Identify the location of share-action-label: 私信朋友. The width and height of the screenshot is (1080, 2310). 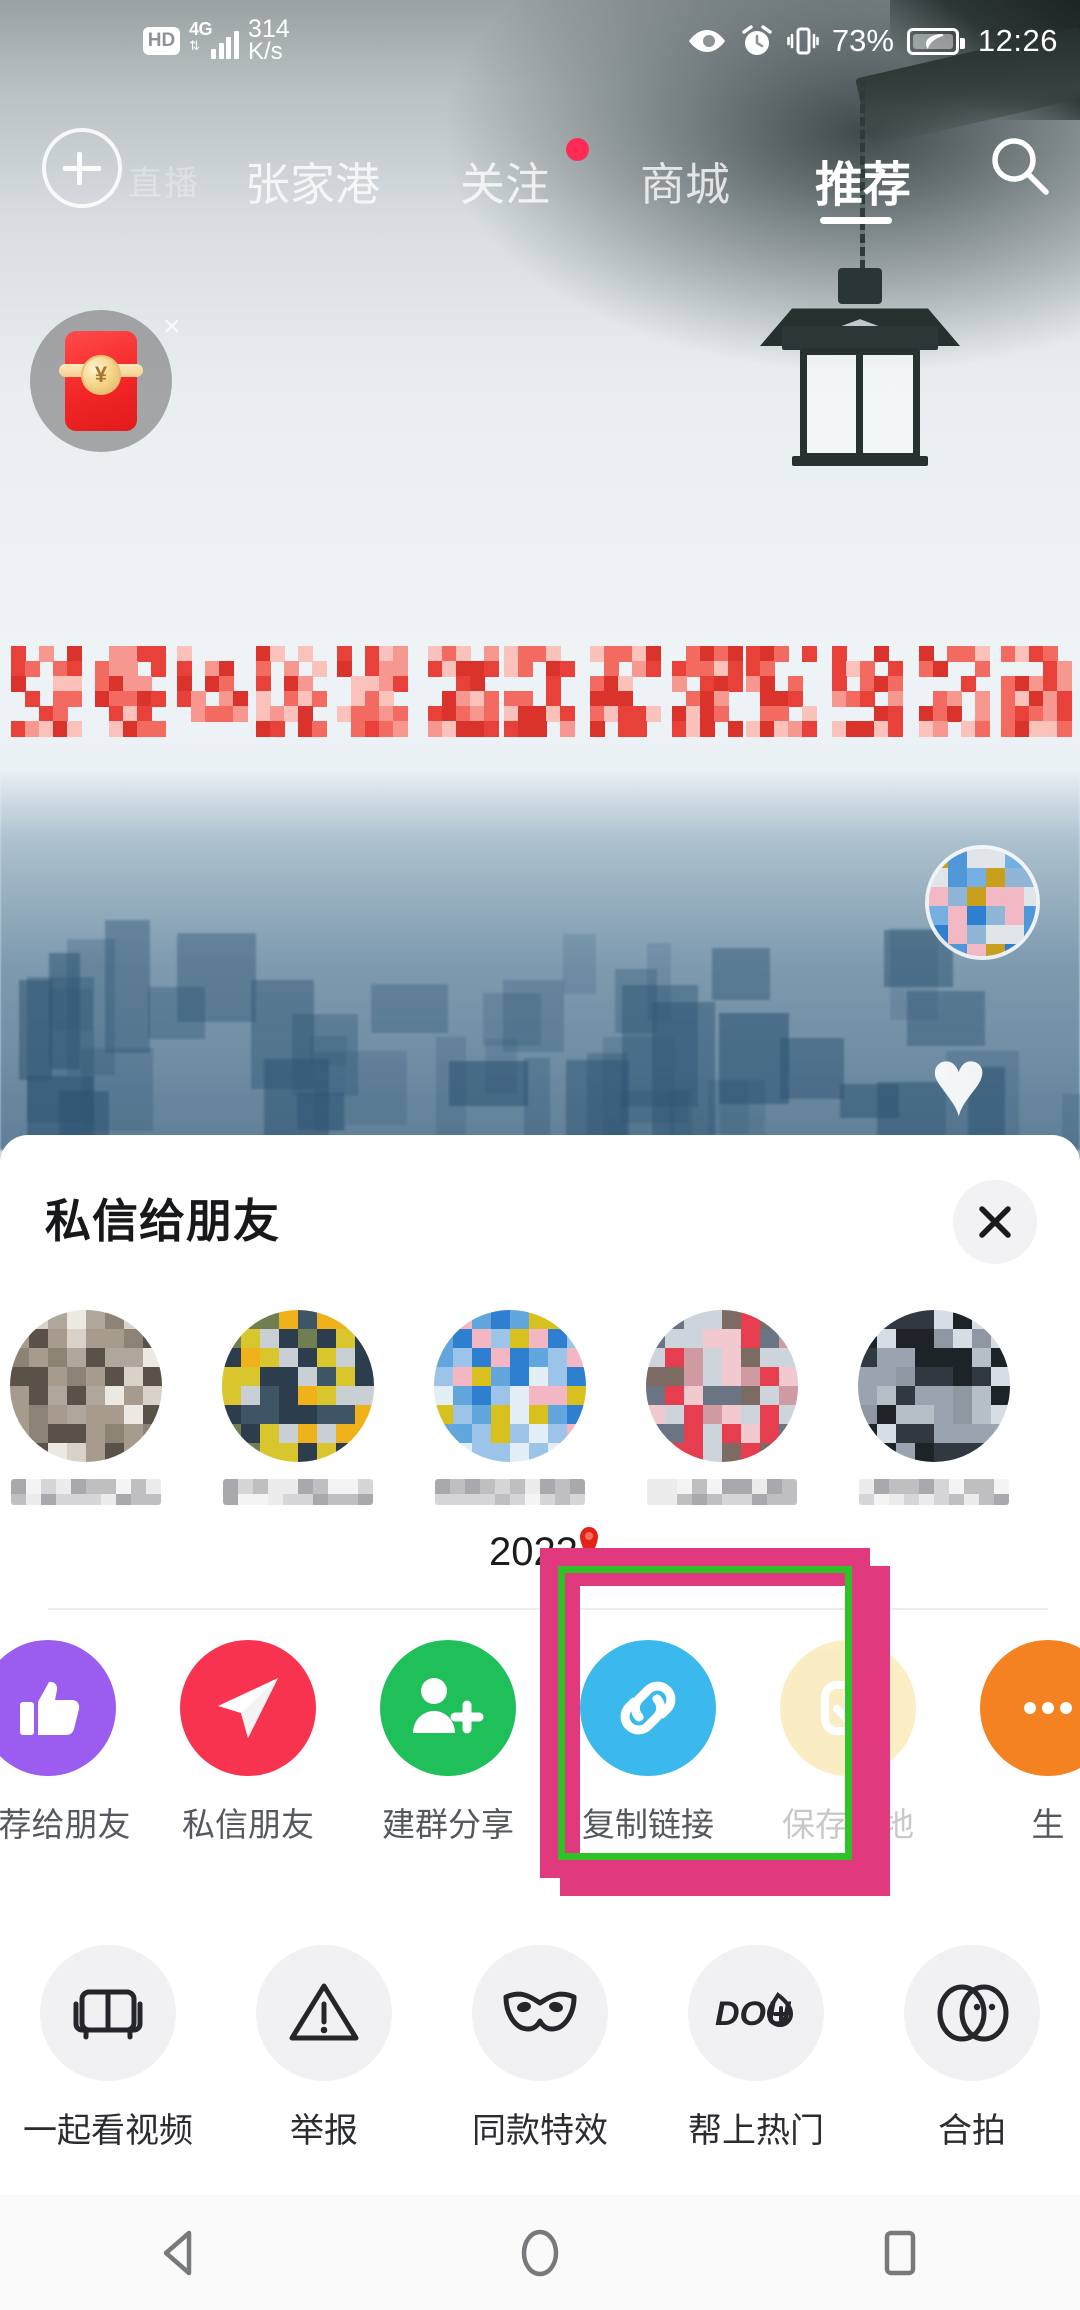
(248, 1824).